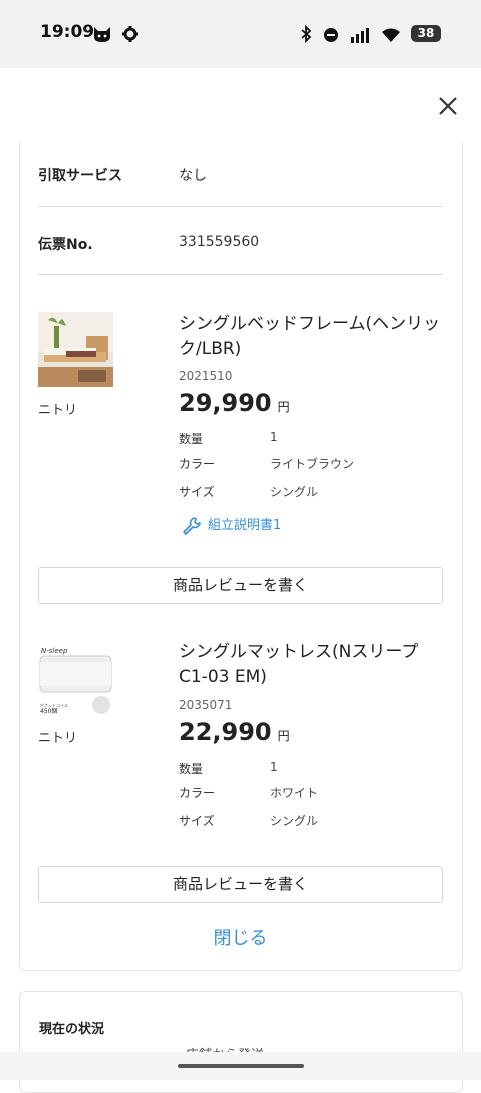 Image resolution: width=481 pixels, height=1093 pixels. What do you see at coordinates (75, 349) in the screenshot?
I see `product-image-bed` at bounding box center [75, 349].